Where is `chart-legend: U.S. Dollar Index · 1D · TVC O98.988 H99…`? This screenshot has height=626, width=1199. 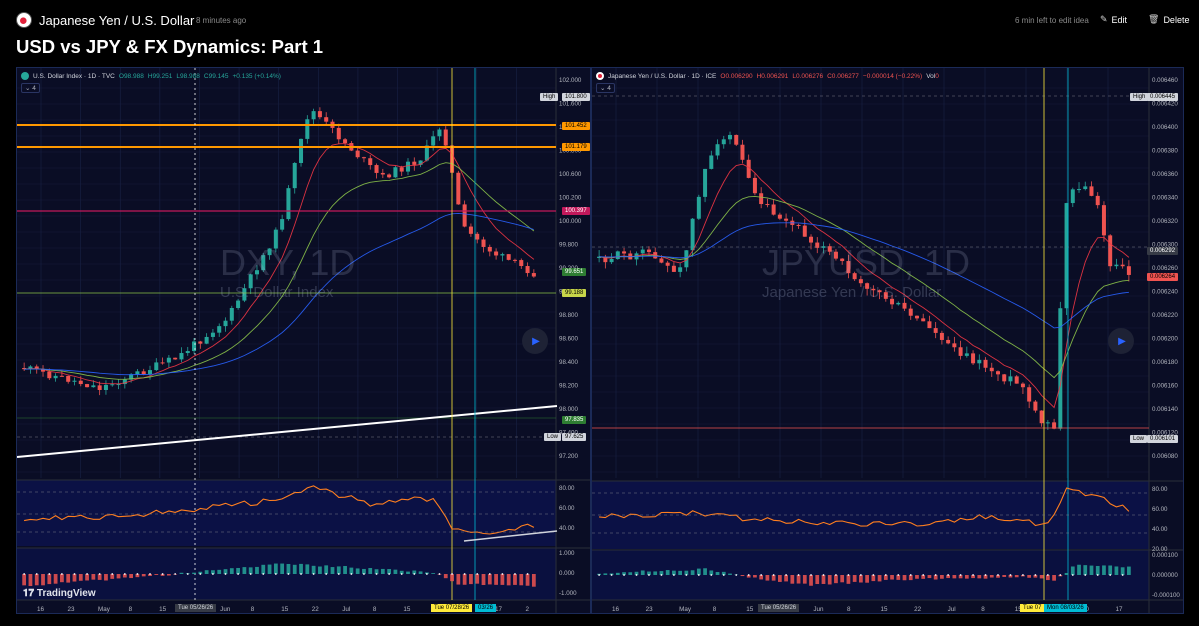
chart-legend: U.S. Dollar Index · 1D · TVC O98.988 H99… is located at coordinates (151, 76).